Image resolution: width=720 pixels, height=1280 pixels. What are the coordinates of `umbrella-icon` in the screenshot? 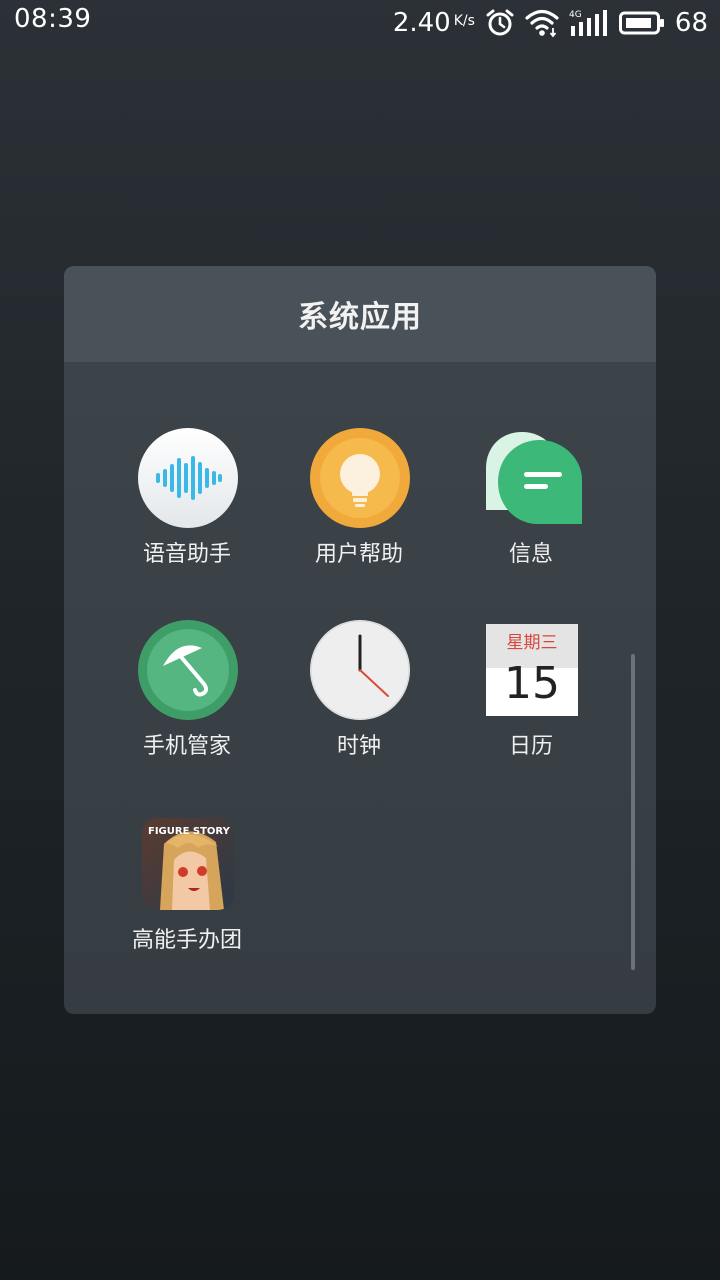 It's located at (188, 670).